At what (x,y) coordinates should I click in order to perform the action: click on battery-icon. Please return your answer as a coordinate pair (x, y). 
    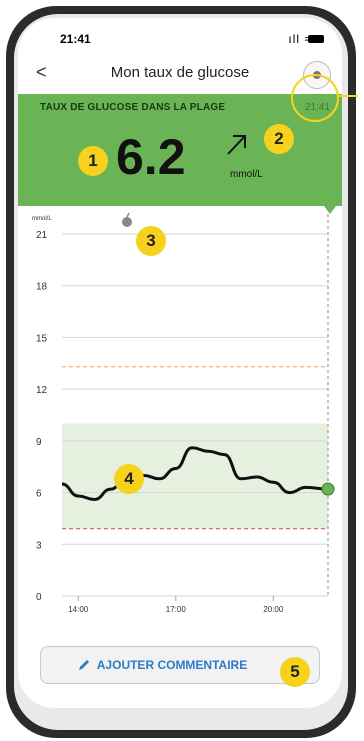
    Looking at the image, I should click on (316, 39).